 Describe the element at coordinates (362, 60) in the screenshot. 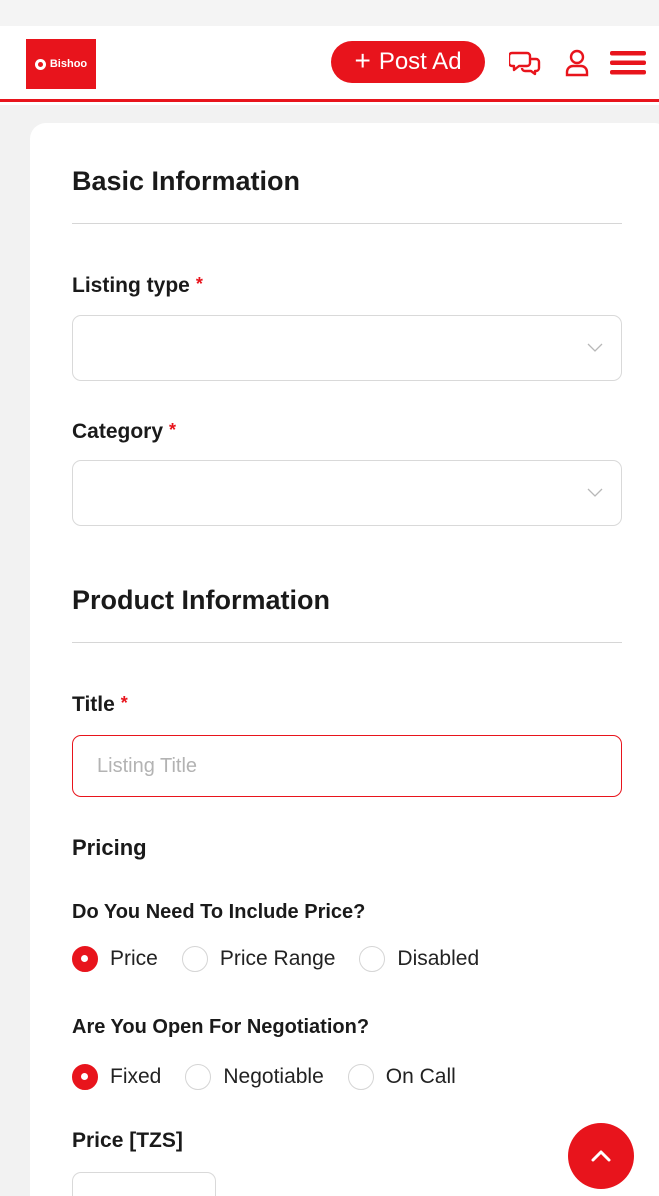

I see `plus-icon: +` at that location.